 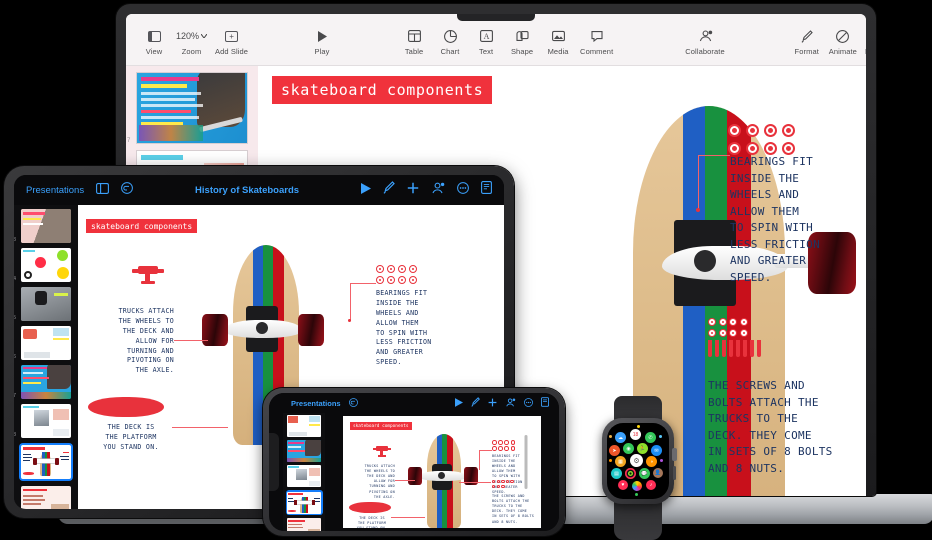 What do you see at coordinates (415, 476) in the screenshot?
I see `iphone-wheel-left` at bounding box center [415, 476].